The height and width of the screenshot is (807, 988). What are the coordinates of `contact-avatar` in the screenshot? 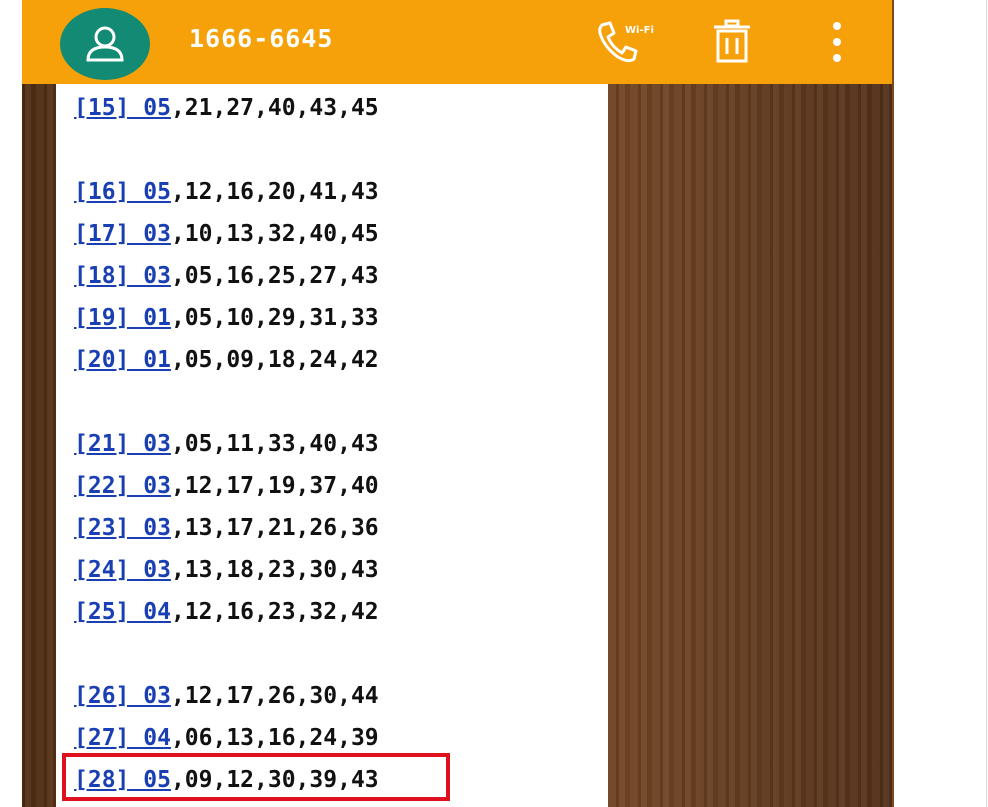 It's located at (105, 44).